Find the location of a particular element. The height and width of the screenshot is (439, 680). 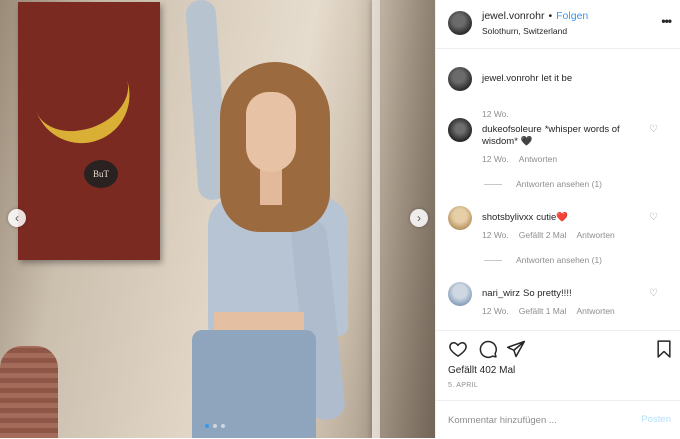

wicker-basket is located at coordinates (29, 392).